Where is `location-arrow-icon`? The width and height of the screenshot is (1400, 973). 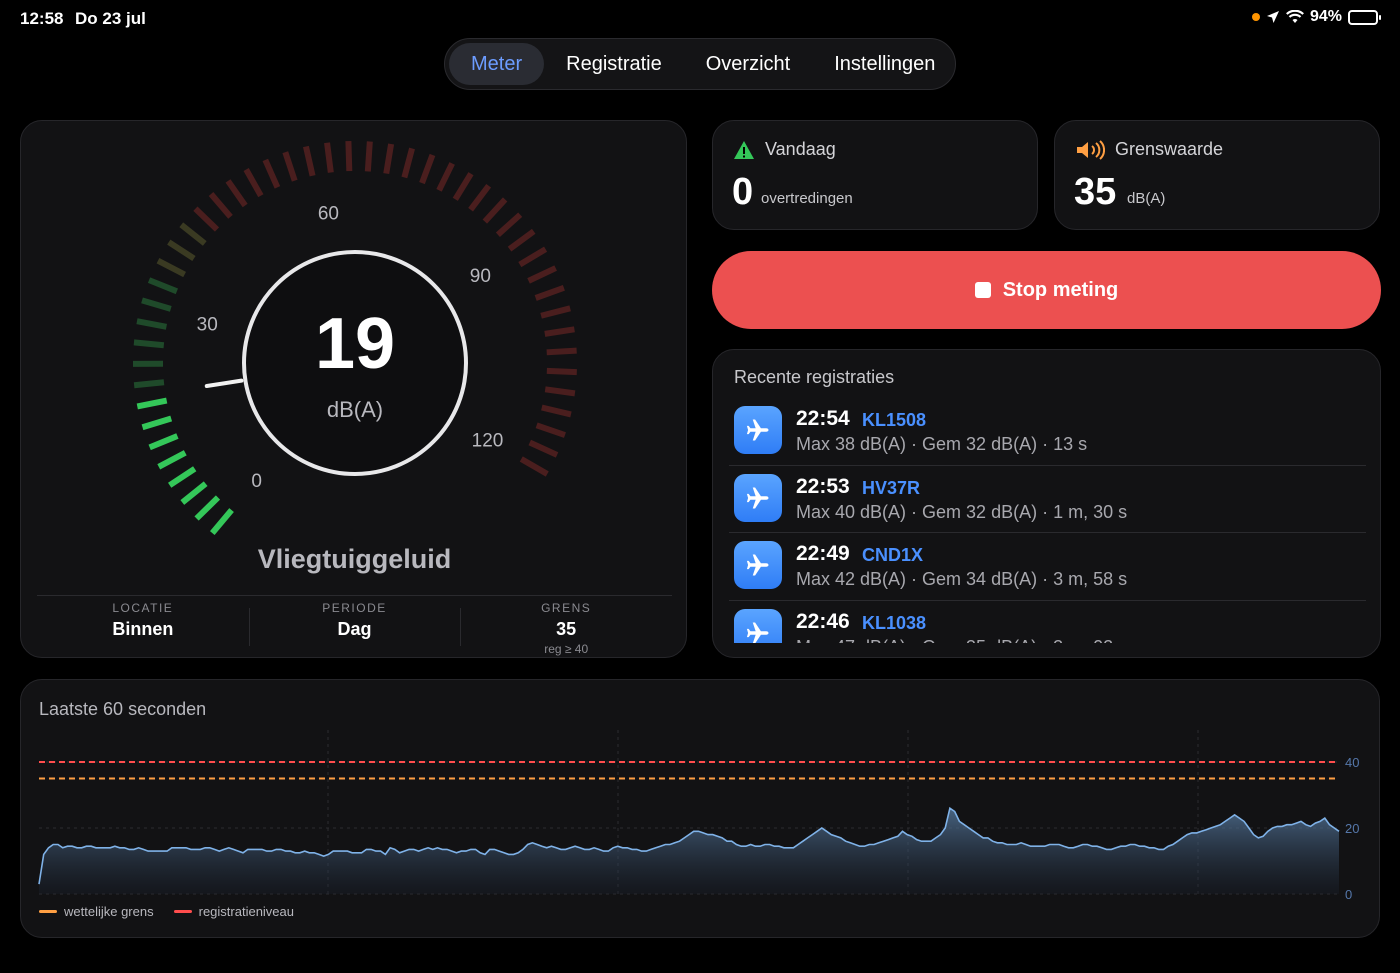 location-arrow-icon is located at coordinates (1272, 17).